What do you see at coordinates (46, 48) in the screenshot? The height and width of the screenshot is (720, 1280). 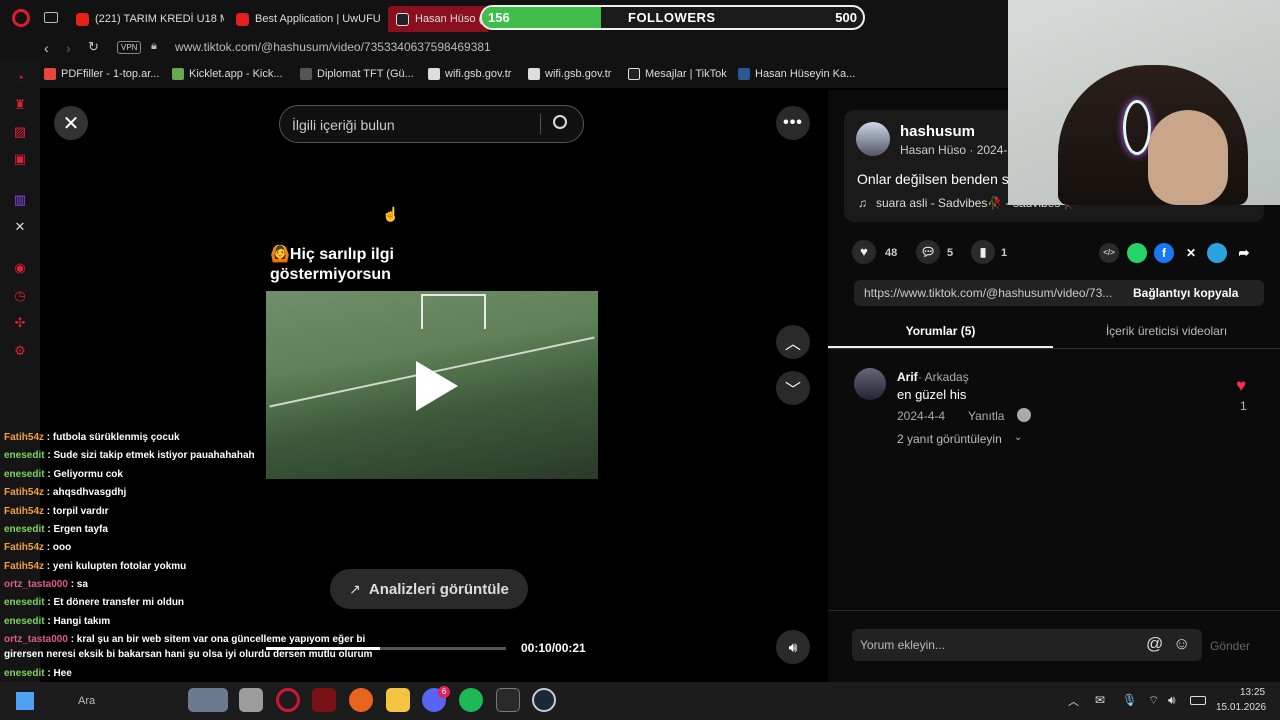 I see `back-icon: ‹` at bounding box center [46, 48].